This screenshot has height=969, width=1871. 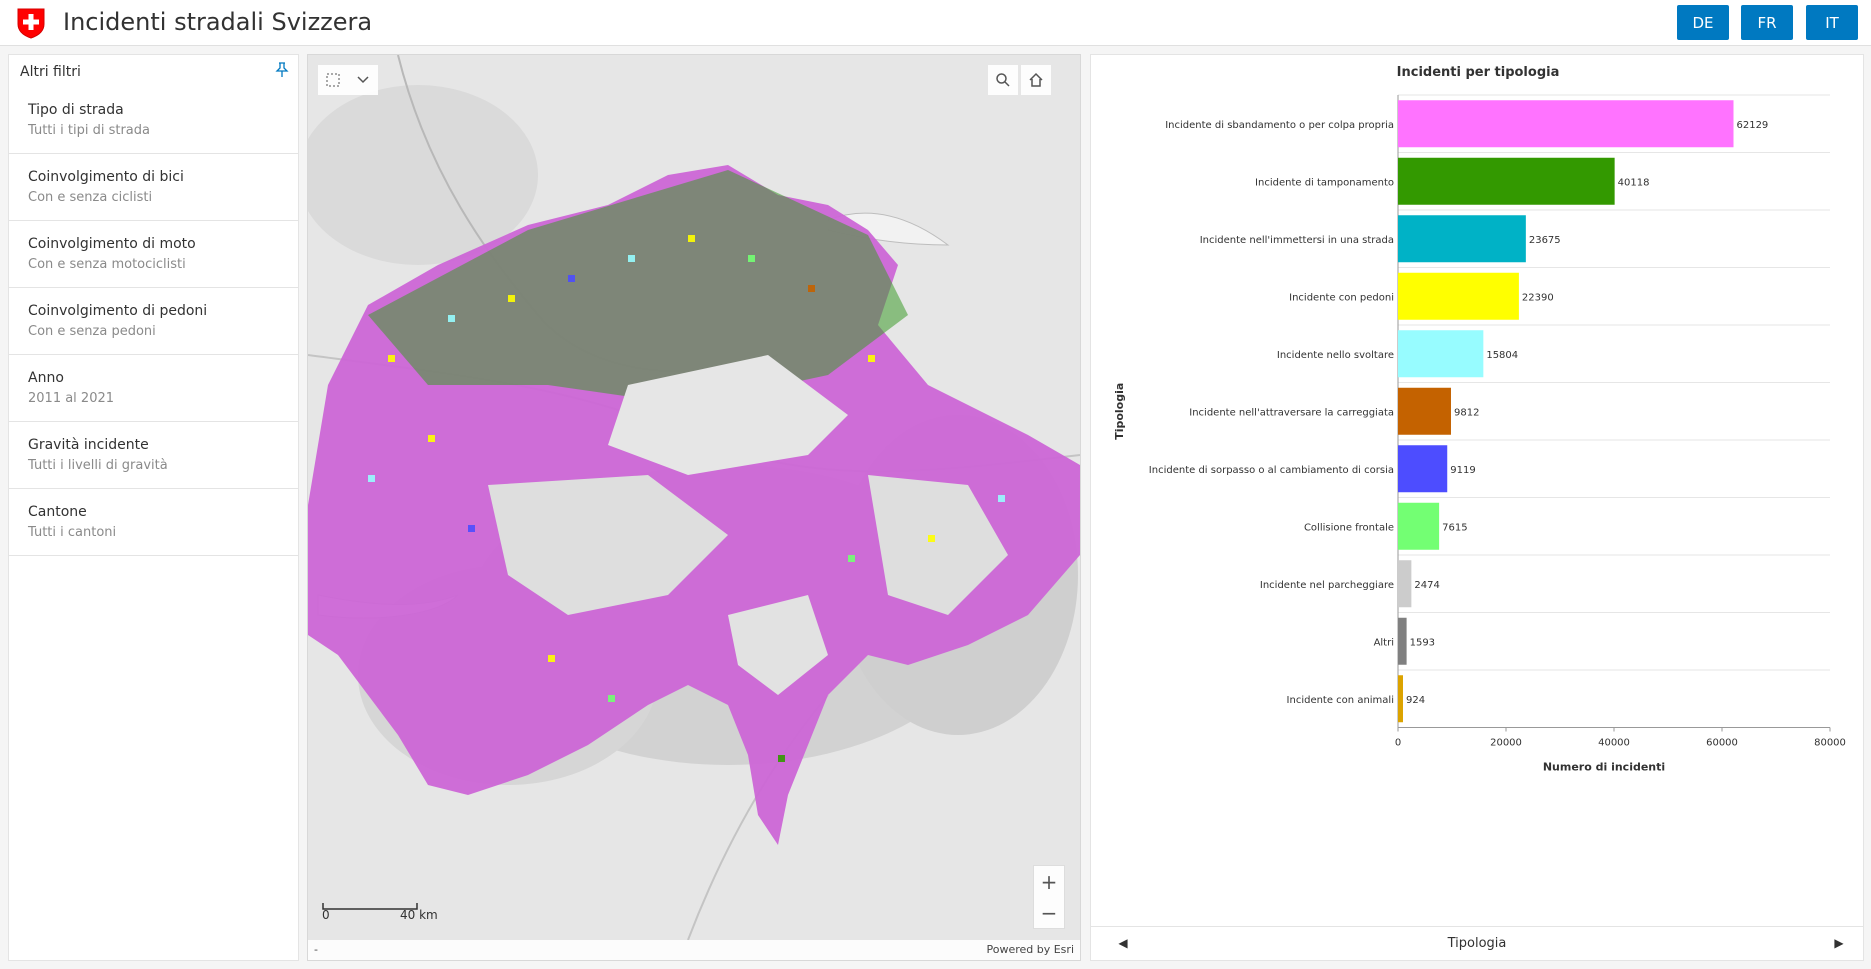 I want to click on esri-attribution: Powered by Esri, so click(x=1030, y=949).